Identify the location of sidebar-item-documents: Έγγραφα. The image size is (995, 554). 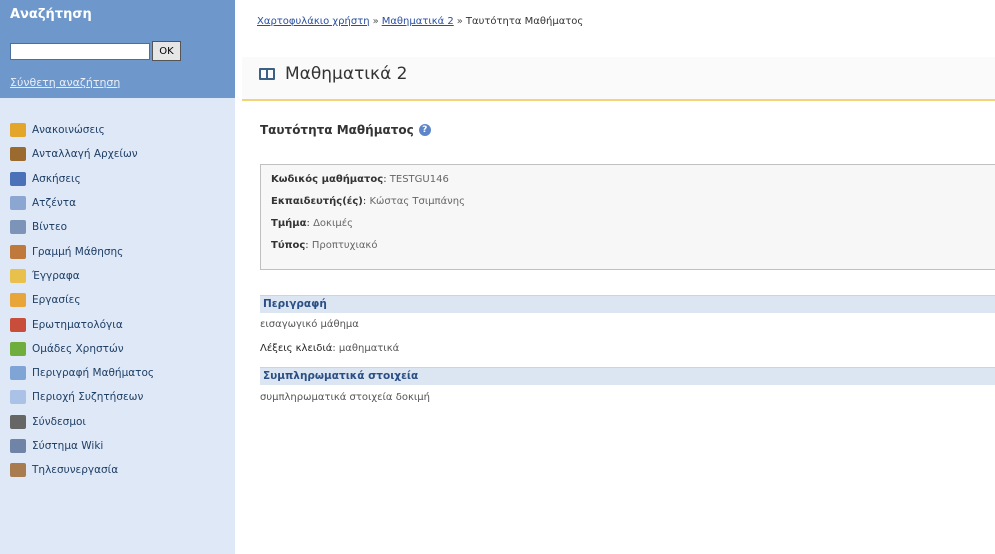
(117, 276).